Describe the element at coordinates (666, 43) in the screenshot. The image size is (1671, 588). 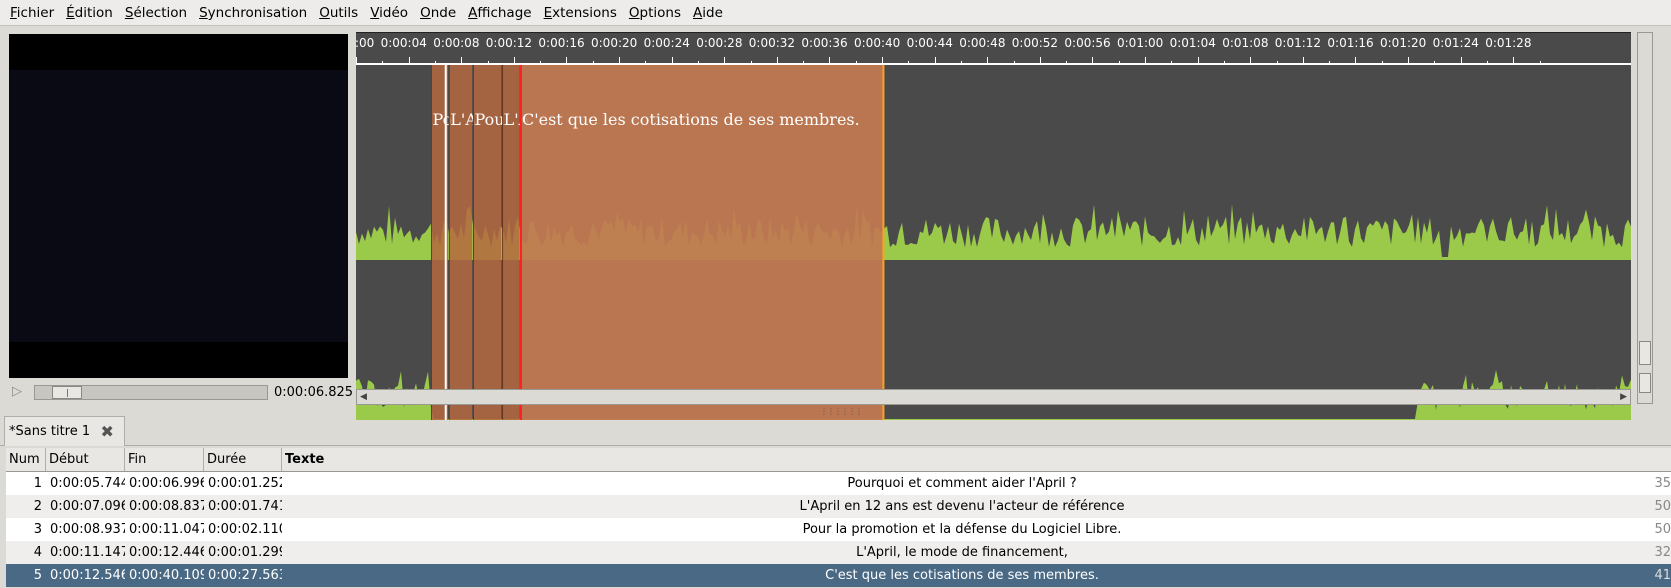
I see `ruler-label: 0:00:24` at that location.